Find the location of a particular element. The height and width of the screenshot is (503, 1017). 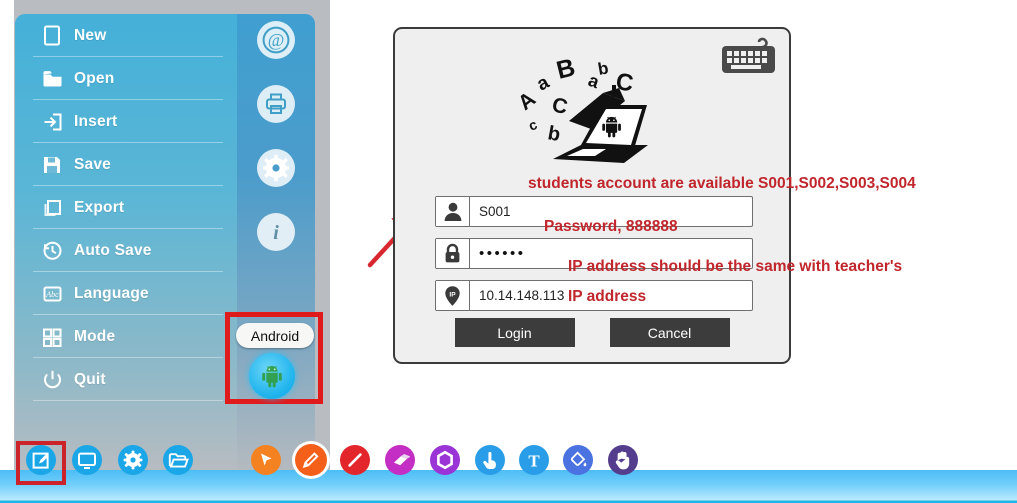

svg-text: B is located at coordinates (566, 69).